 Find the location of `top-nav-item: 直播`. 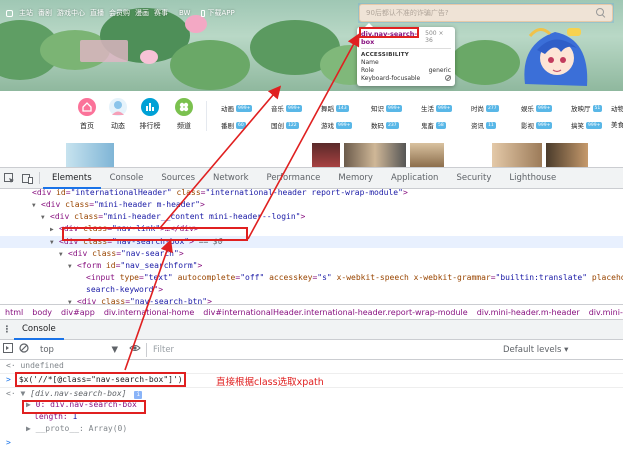

top-nav-item: 直播 is located at coordinates (97, 13).